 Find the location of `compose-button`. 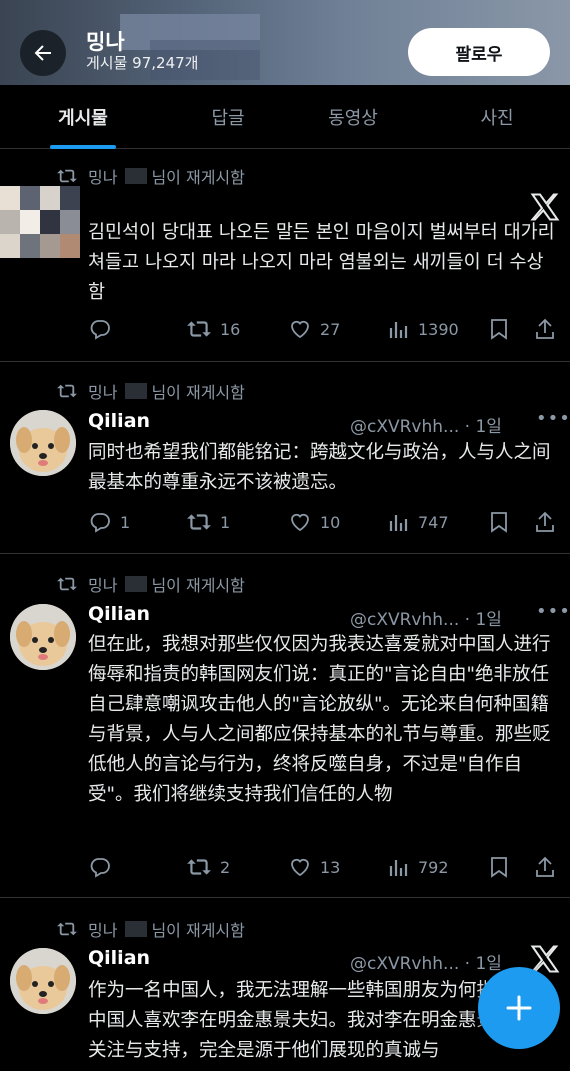

compose-button is located at coordinates (519, 1008).